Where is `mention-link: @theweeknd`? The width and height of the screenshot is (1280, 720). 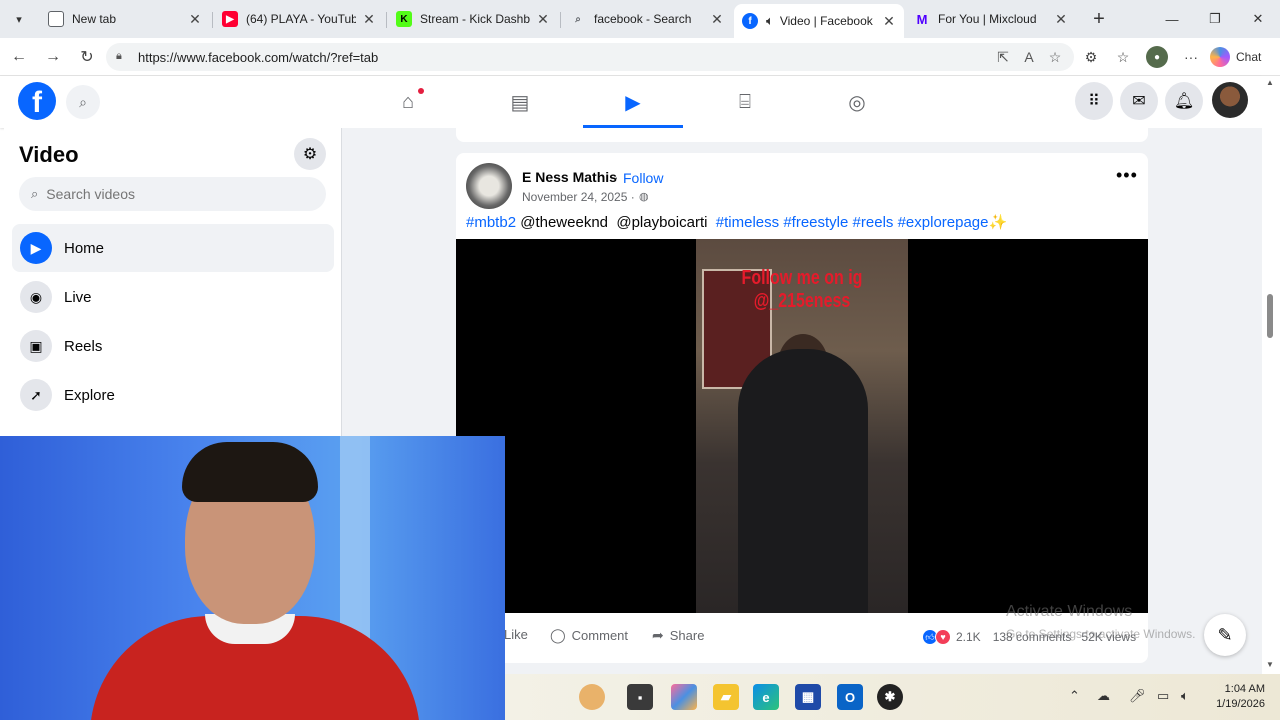
mention-link: @theweeknd is located at coordinates (564, 222).